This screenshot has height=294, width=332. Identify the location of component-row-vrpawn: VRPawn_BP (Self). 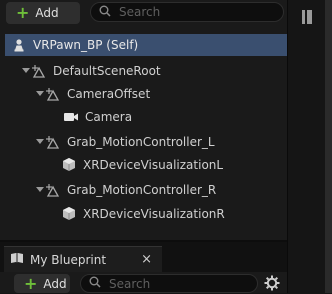
(146, 45).